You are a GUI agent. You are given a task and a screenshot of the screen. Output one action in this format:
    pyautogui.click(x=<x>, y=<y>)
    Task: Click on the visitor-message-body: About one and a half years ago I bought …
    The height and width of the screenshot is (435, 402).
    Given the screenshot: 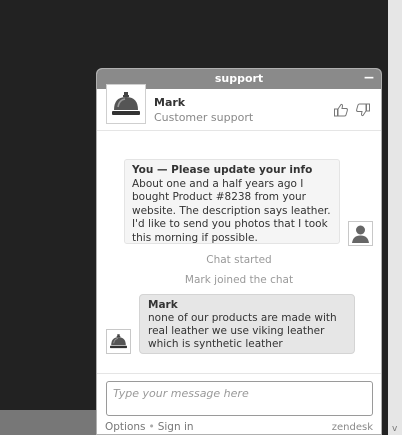 What is the action you would take?
    pyautogui.click(x=231, y=210)
    